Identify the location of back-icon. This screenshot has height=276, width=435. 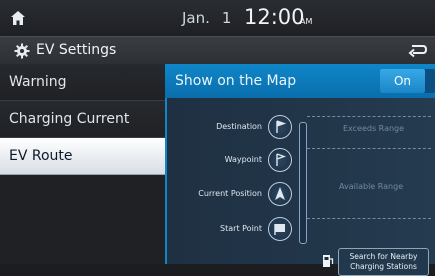
(420, 49).